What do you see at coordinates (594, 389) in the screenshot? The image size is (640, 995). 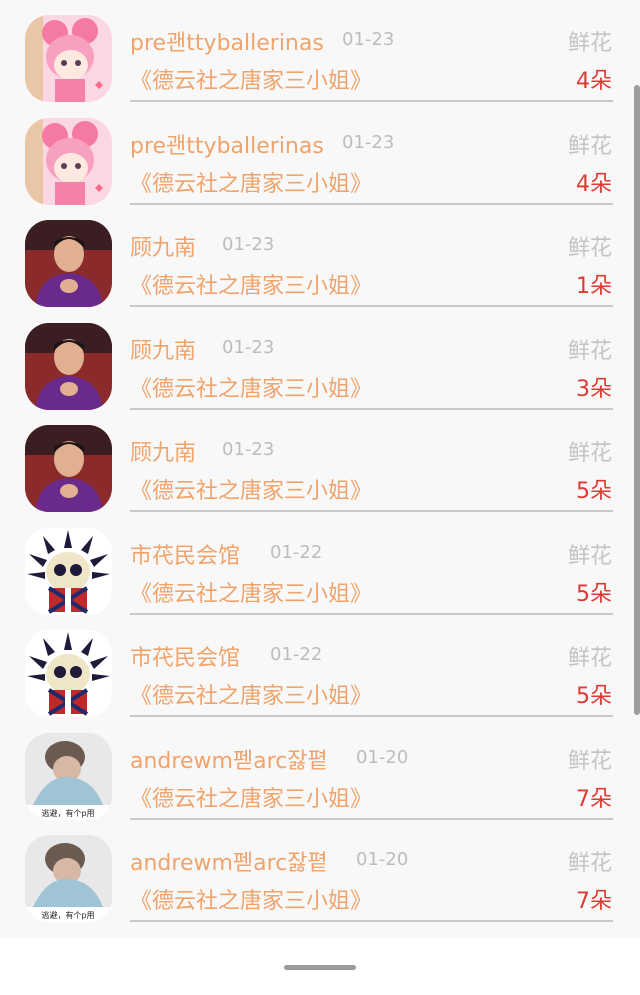 I see `gift-count: 3朵` at bounding box center [594, 389].